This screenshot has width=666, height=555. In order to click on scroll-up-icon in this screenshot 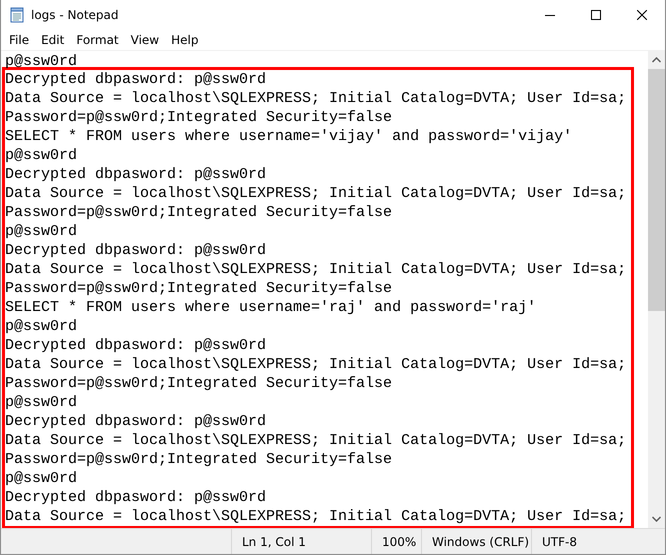, I will do `click(656, 60)`.